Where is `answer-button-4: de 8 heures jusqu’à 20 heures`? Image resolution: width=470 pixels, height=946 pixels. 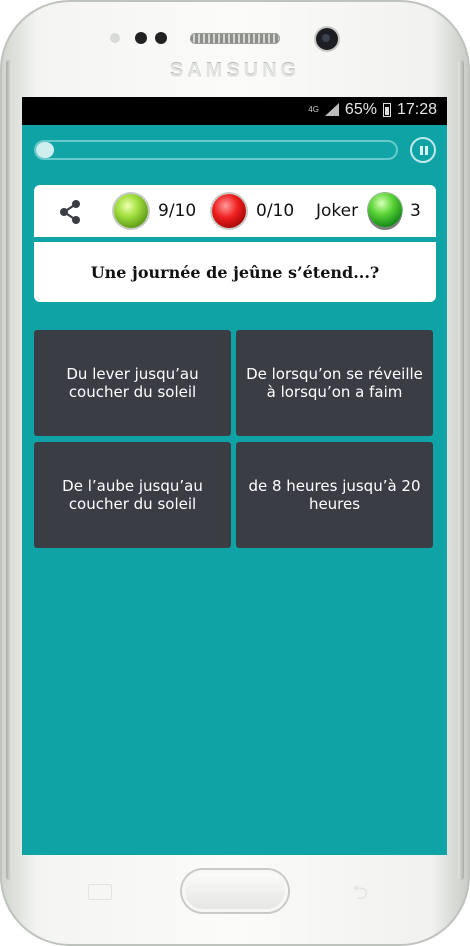
answer-button-4: de 8 heures jusqu’à 20 heures is located at coordinates (334, 495).